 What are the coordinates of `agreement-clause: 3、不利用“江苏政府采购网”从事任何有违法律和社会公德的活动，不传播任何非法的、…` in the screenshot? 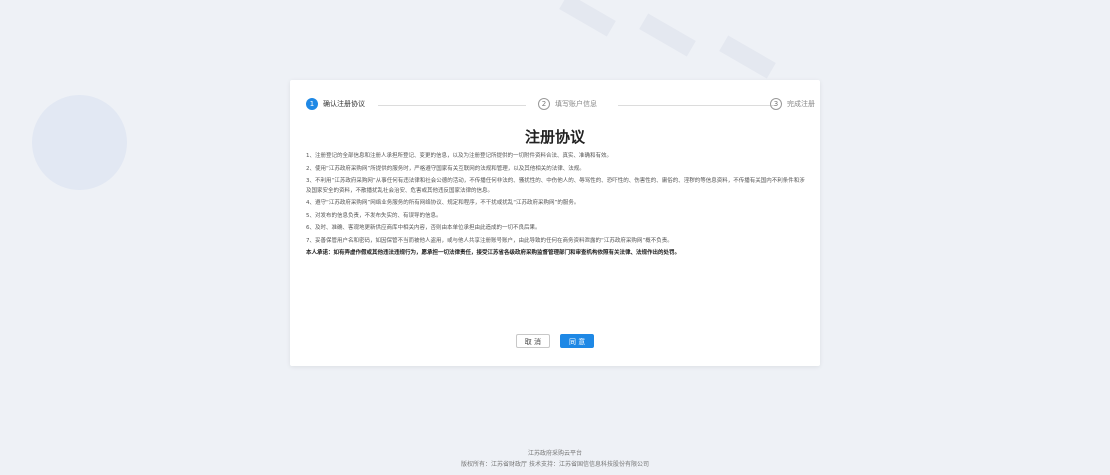 It's located at (555, 186).